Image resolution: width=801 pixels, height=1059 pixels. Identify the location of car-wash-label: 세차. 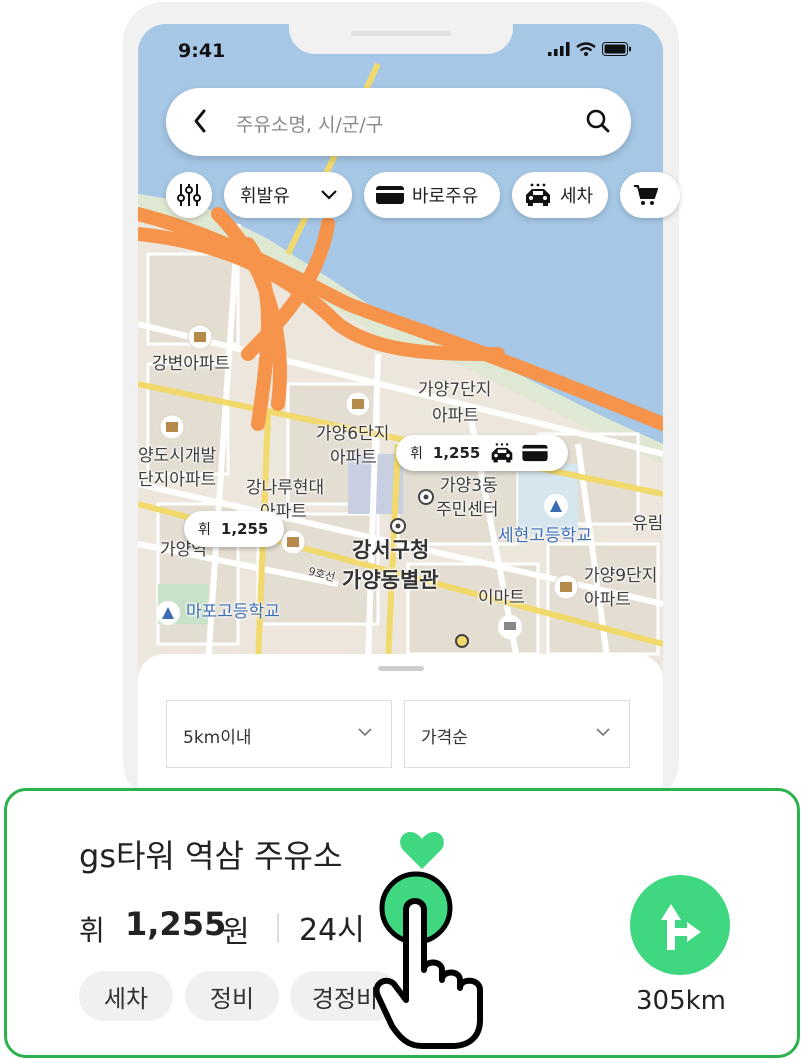
(577, 196).